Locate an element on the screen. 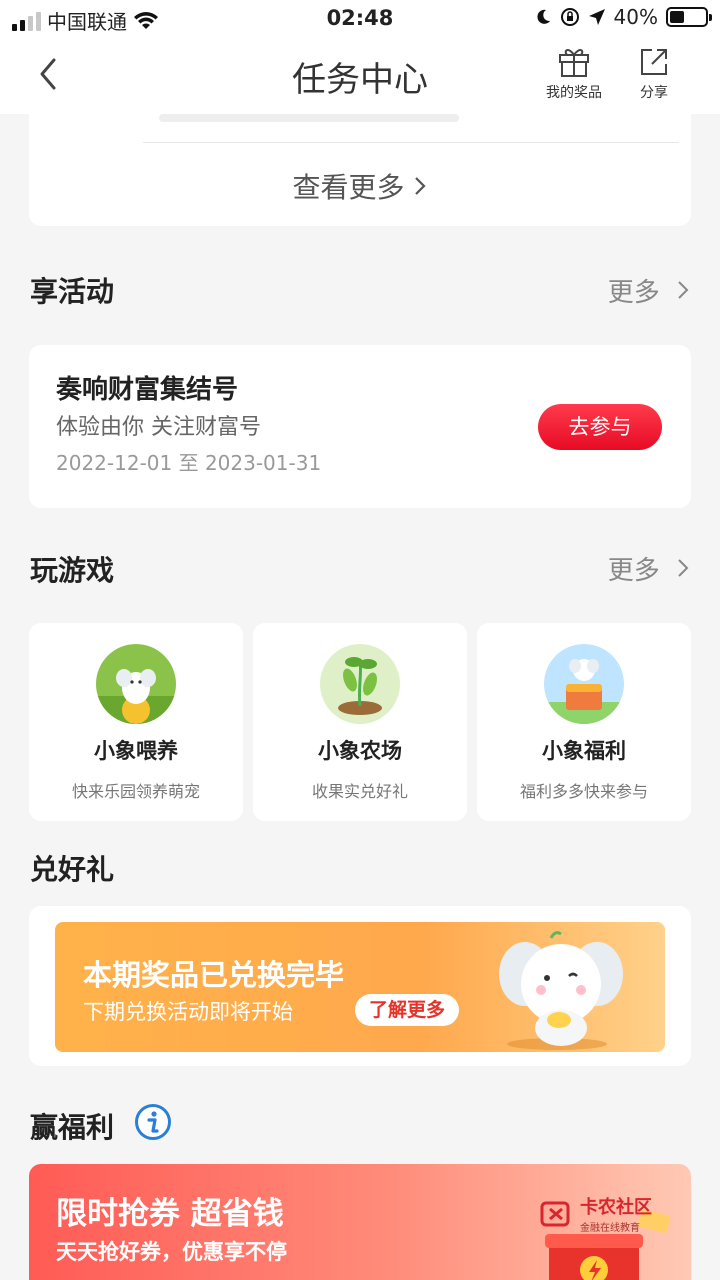 The height and width of the screenshot is (1280, 720). gift-icon is located at coordinates (574, 63).